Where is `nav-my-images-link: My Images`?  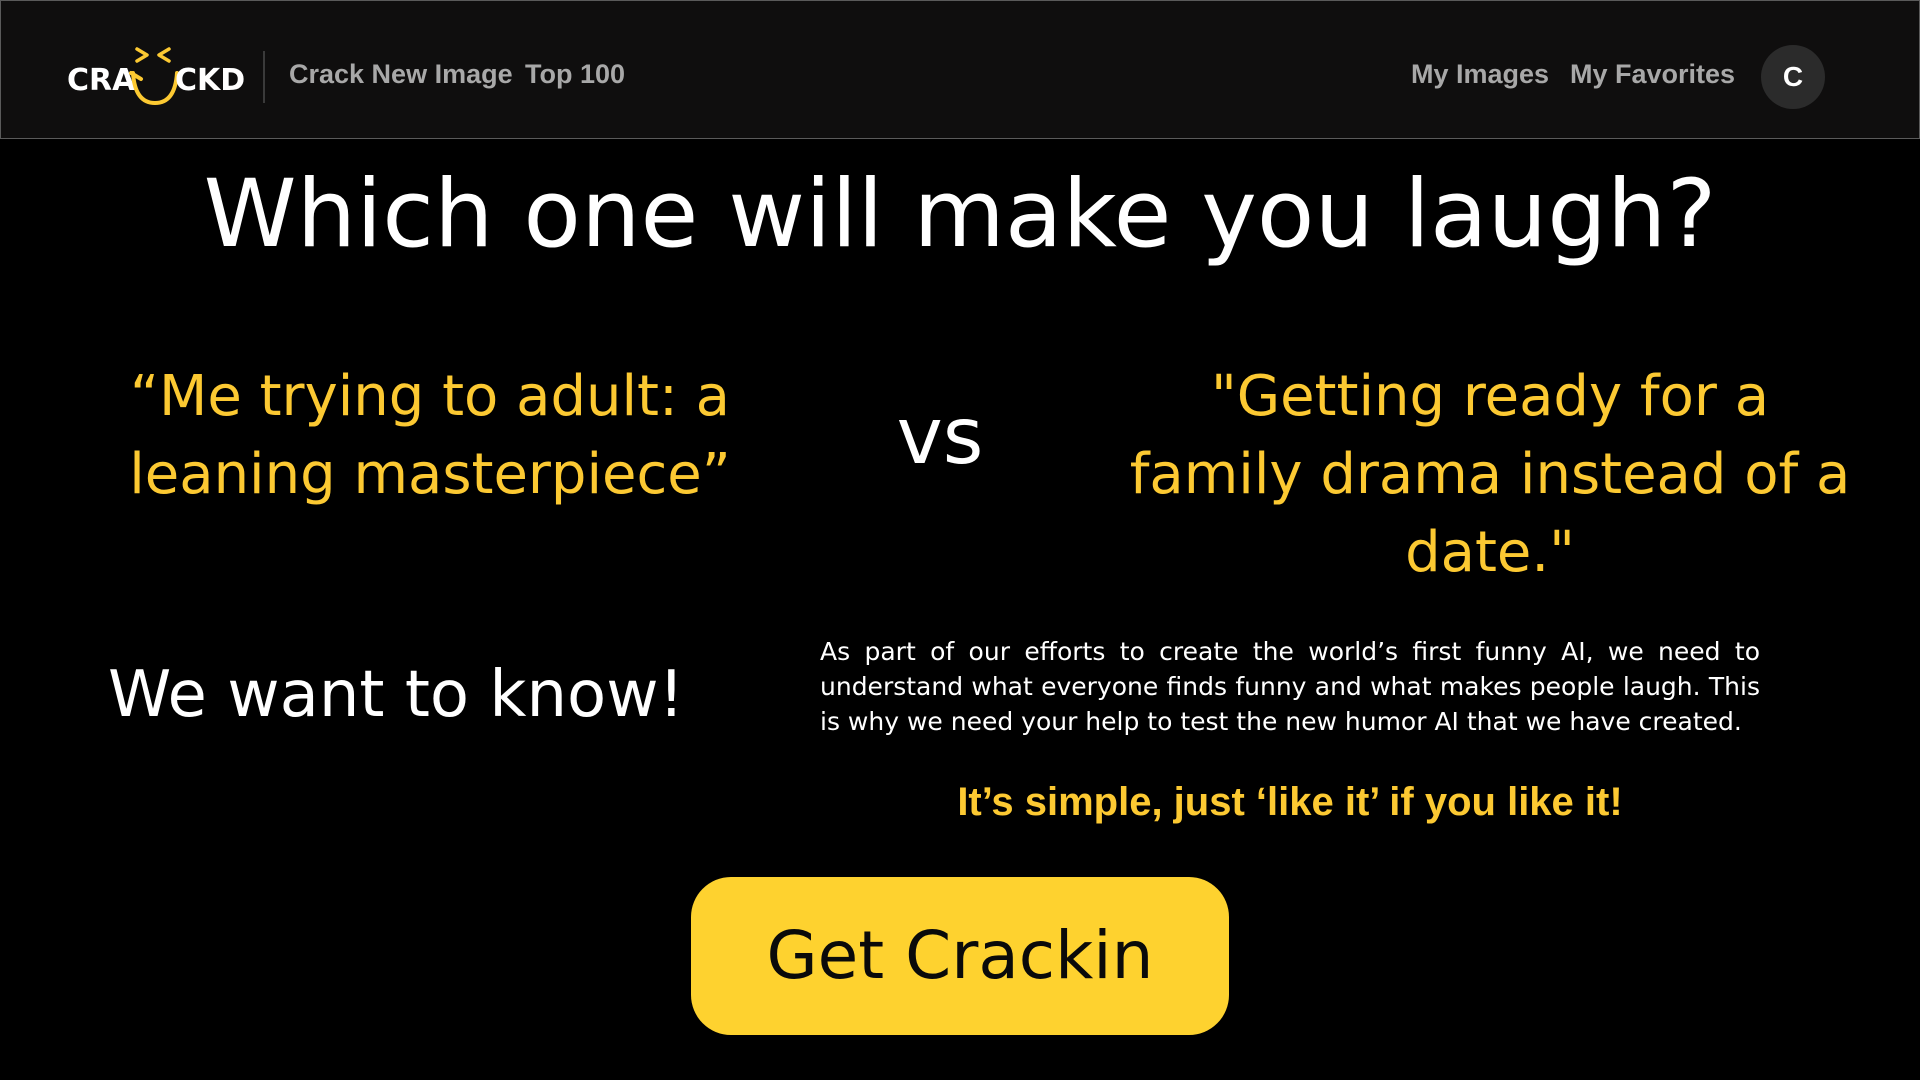 nav-my-images-link: My Images is located at coordinates (1480, 74).